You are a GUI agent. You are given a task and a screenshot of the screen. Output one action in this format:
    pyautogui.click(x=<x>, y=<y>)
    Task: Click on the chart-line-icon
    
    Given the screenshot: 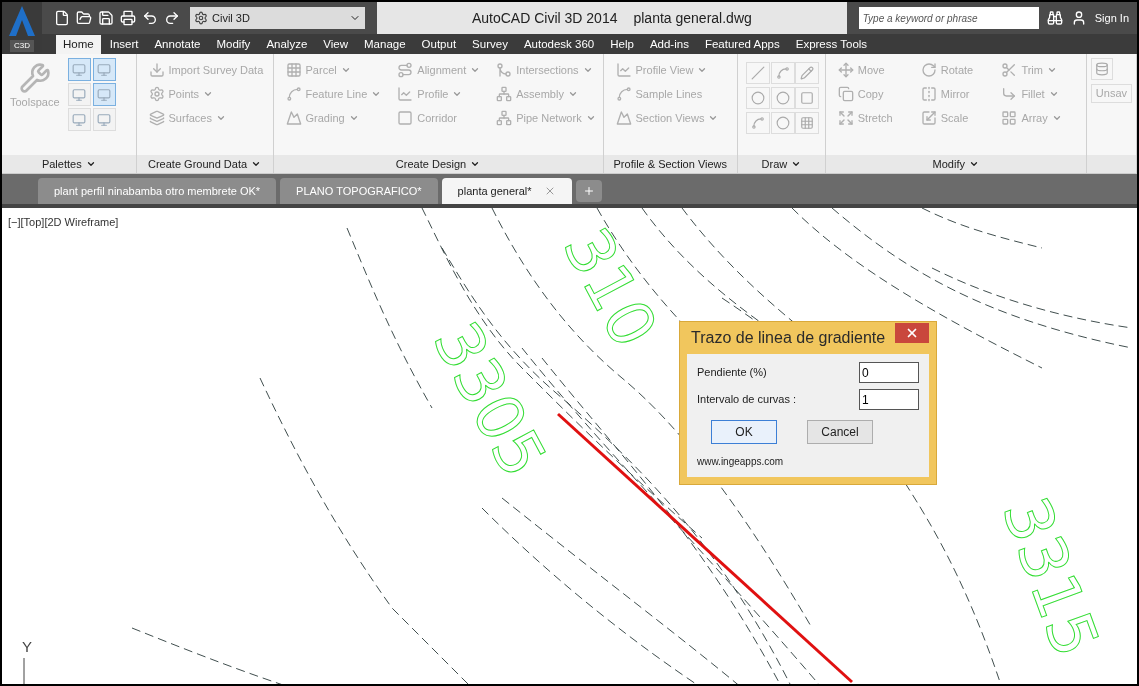 What is the action you would take?
    pyautogui.click(x=405, y=94)
    